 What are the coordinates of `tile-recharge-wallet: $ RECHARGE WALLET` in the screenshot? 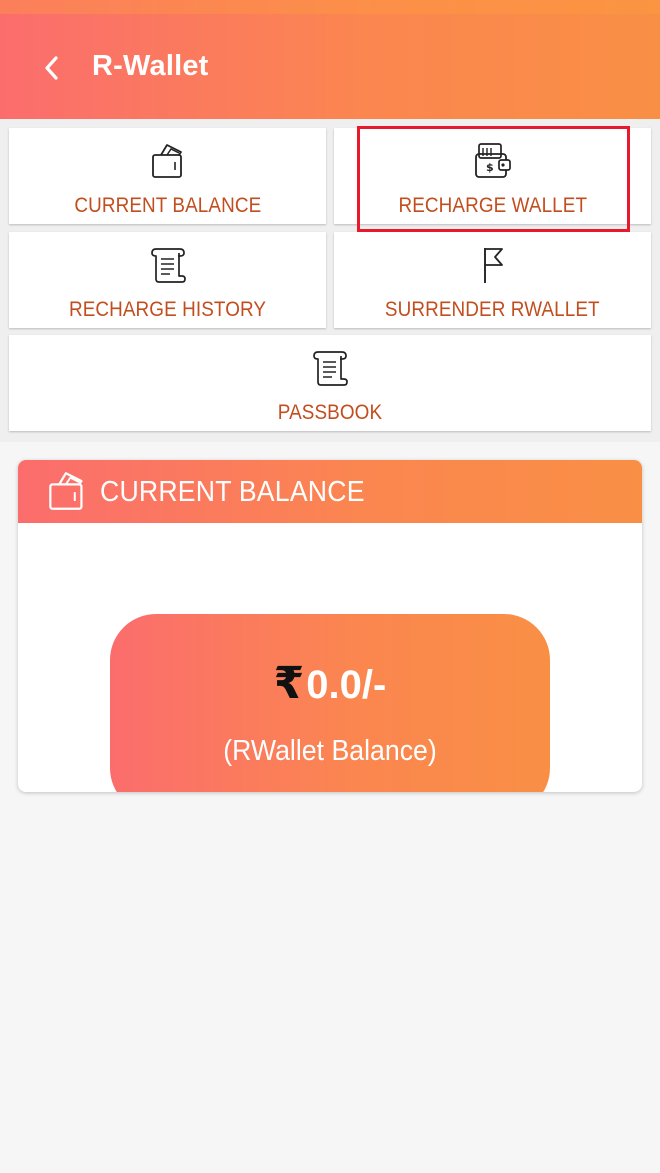 It's located at (492, 176).